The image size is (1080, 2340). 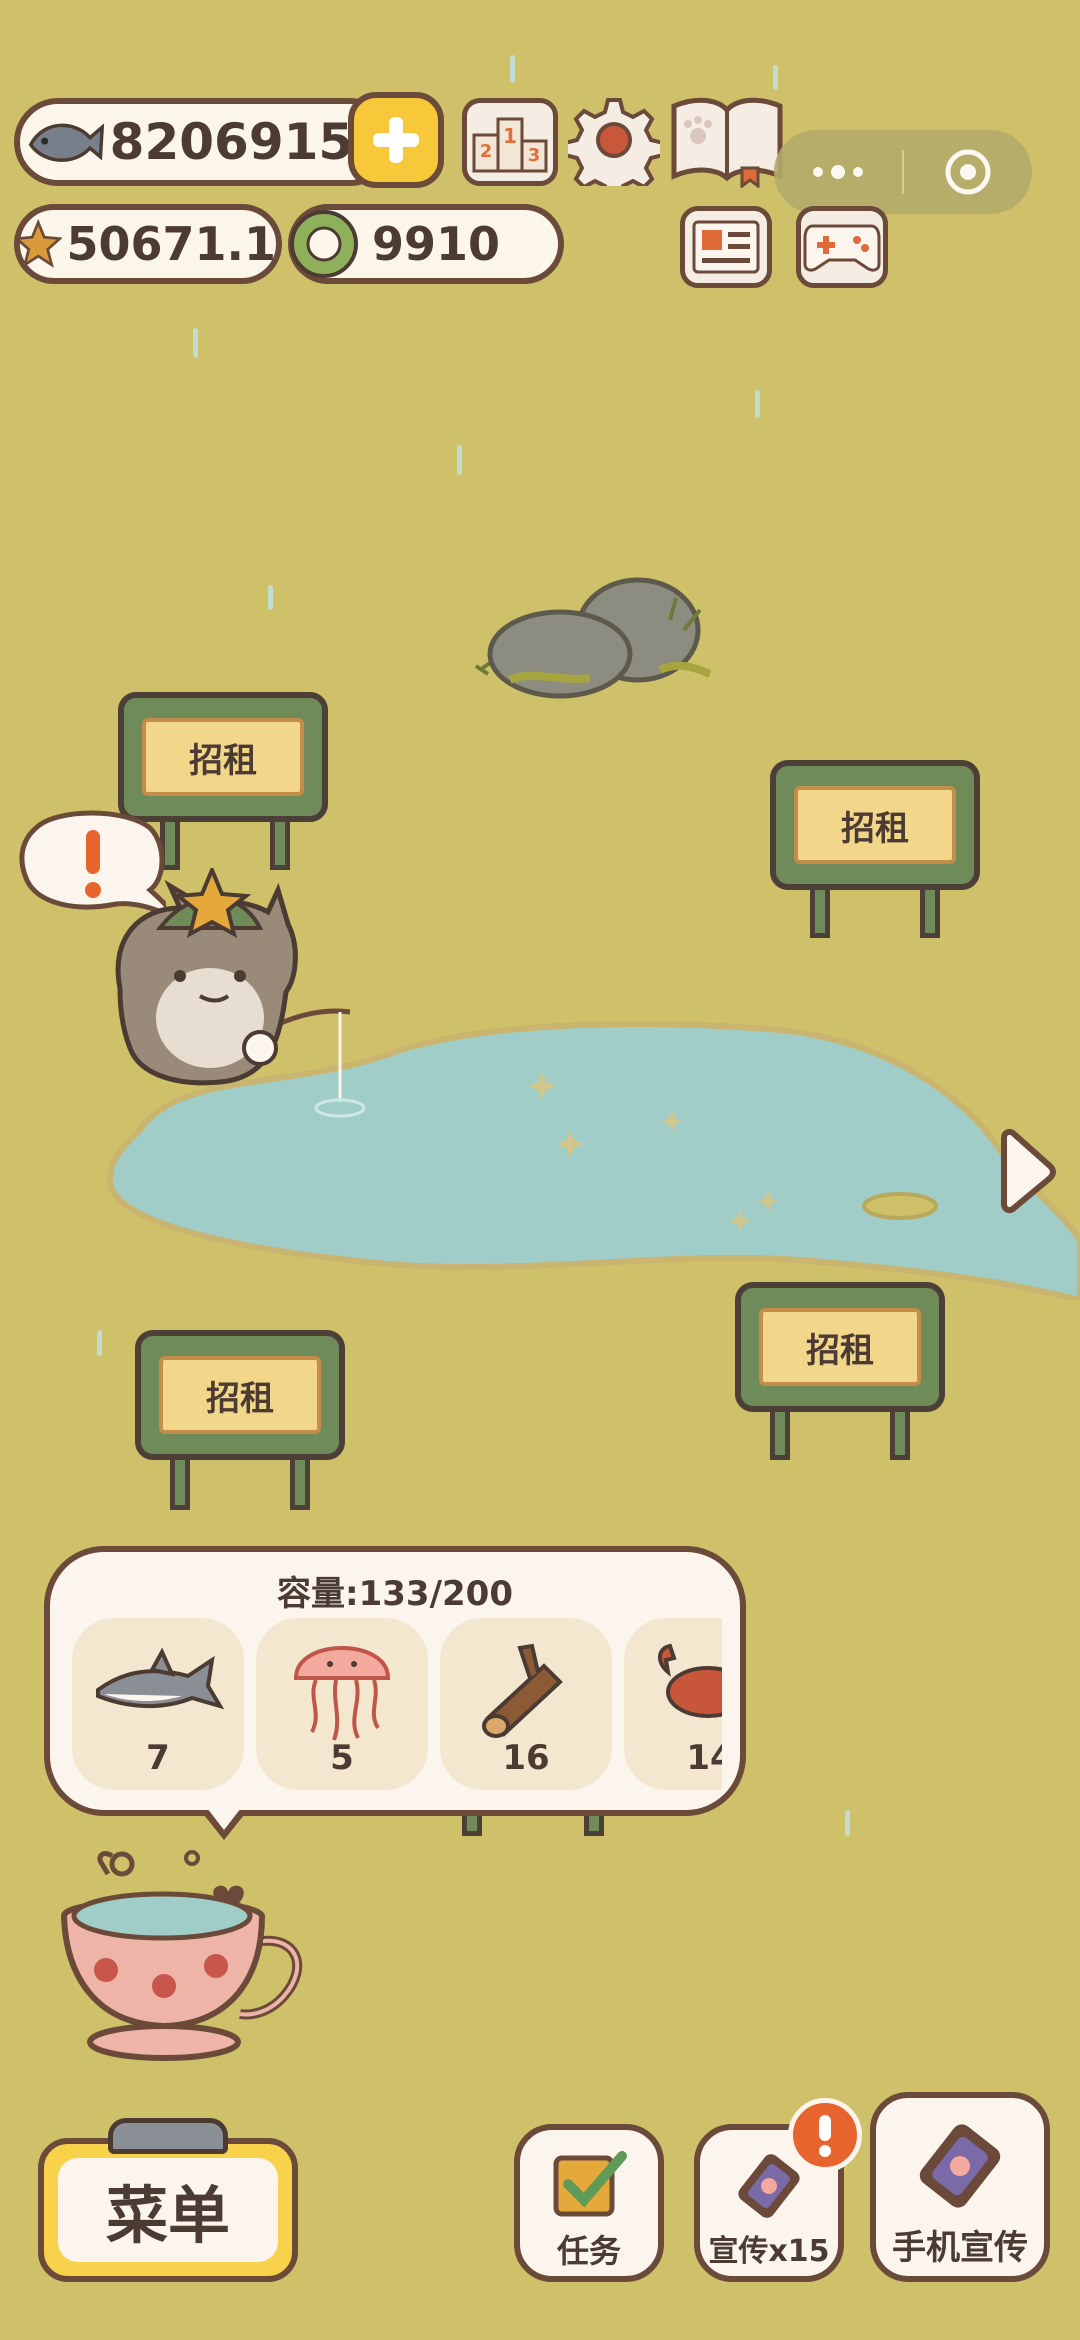 I want to click on for-rent-sign-1: 招租, so click(x=223, y=757).